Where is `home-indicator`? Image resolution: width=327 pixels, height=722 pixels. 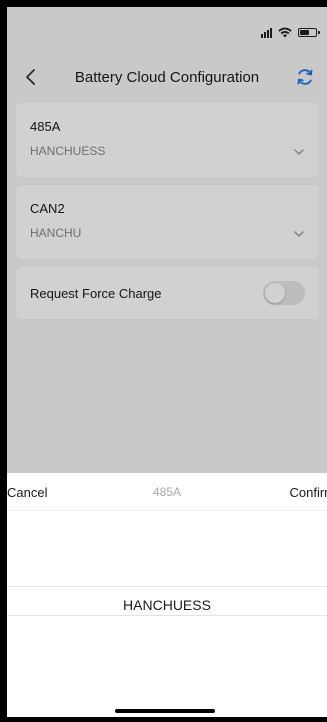 home-indicator is located at coordinates (165, 711).